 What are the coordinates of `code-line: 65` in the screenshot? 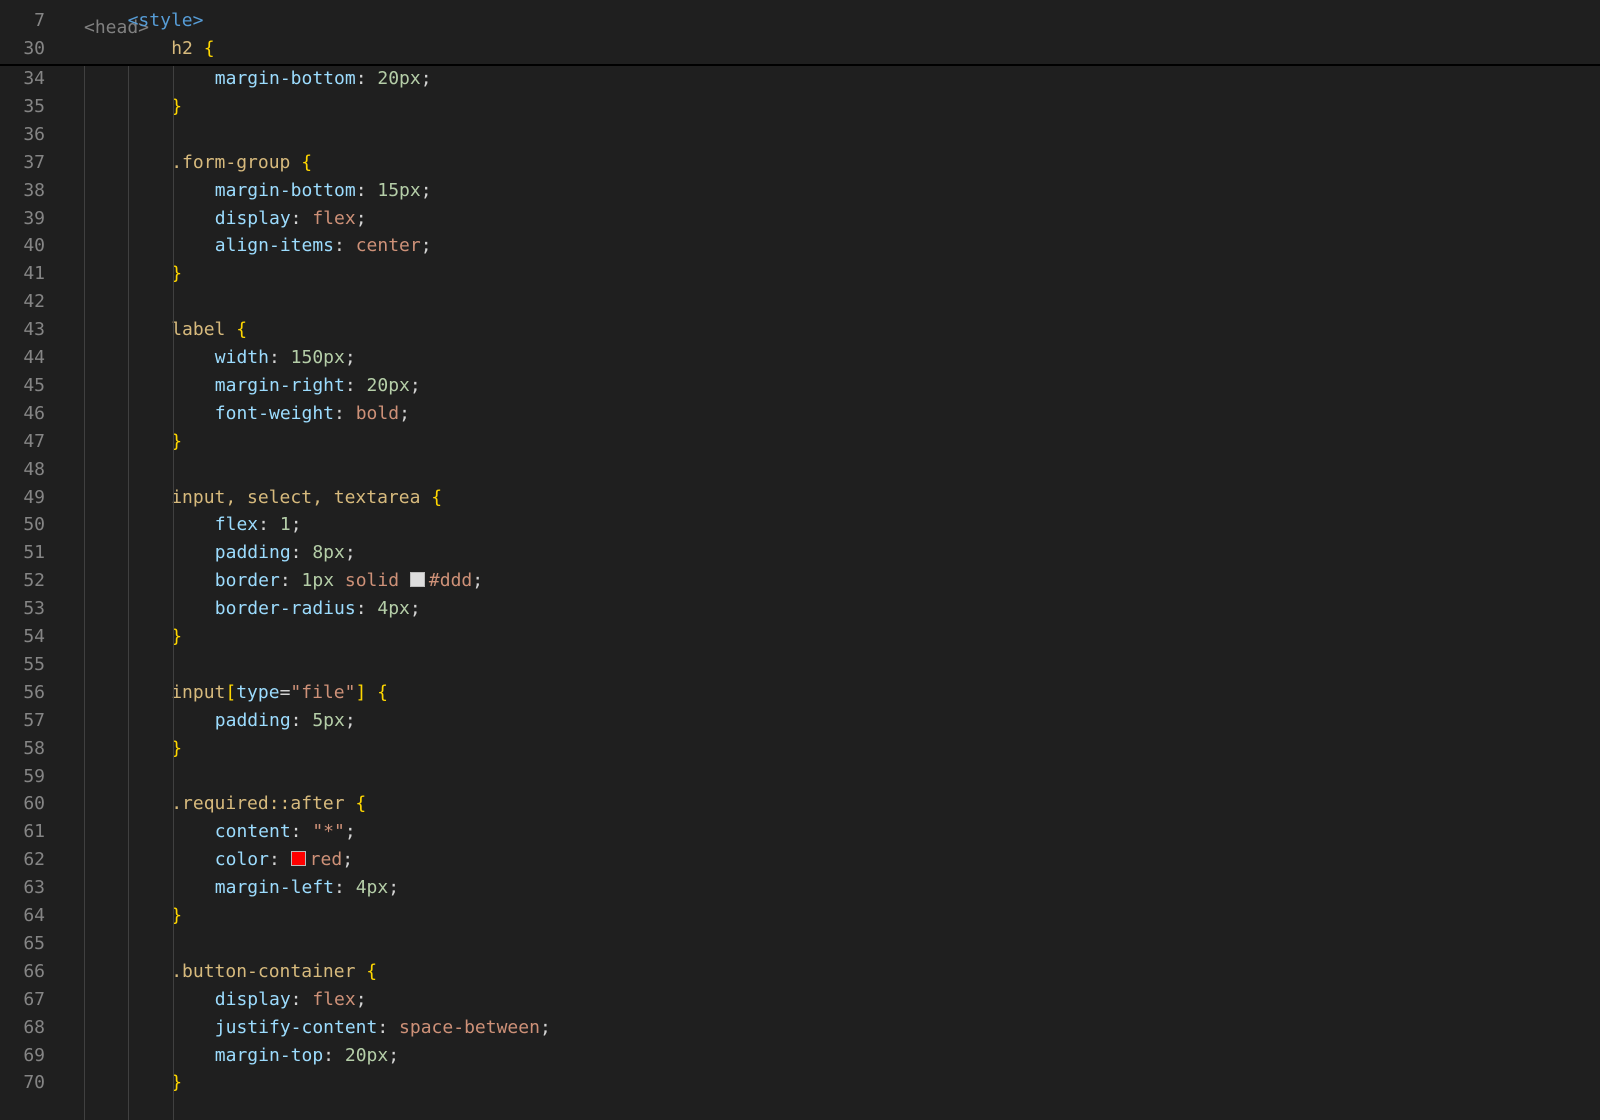 It's located at (800, 944).